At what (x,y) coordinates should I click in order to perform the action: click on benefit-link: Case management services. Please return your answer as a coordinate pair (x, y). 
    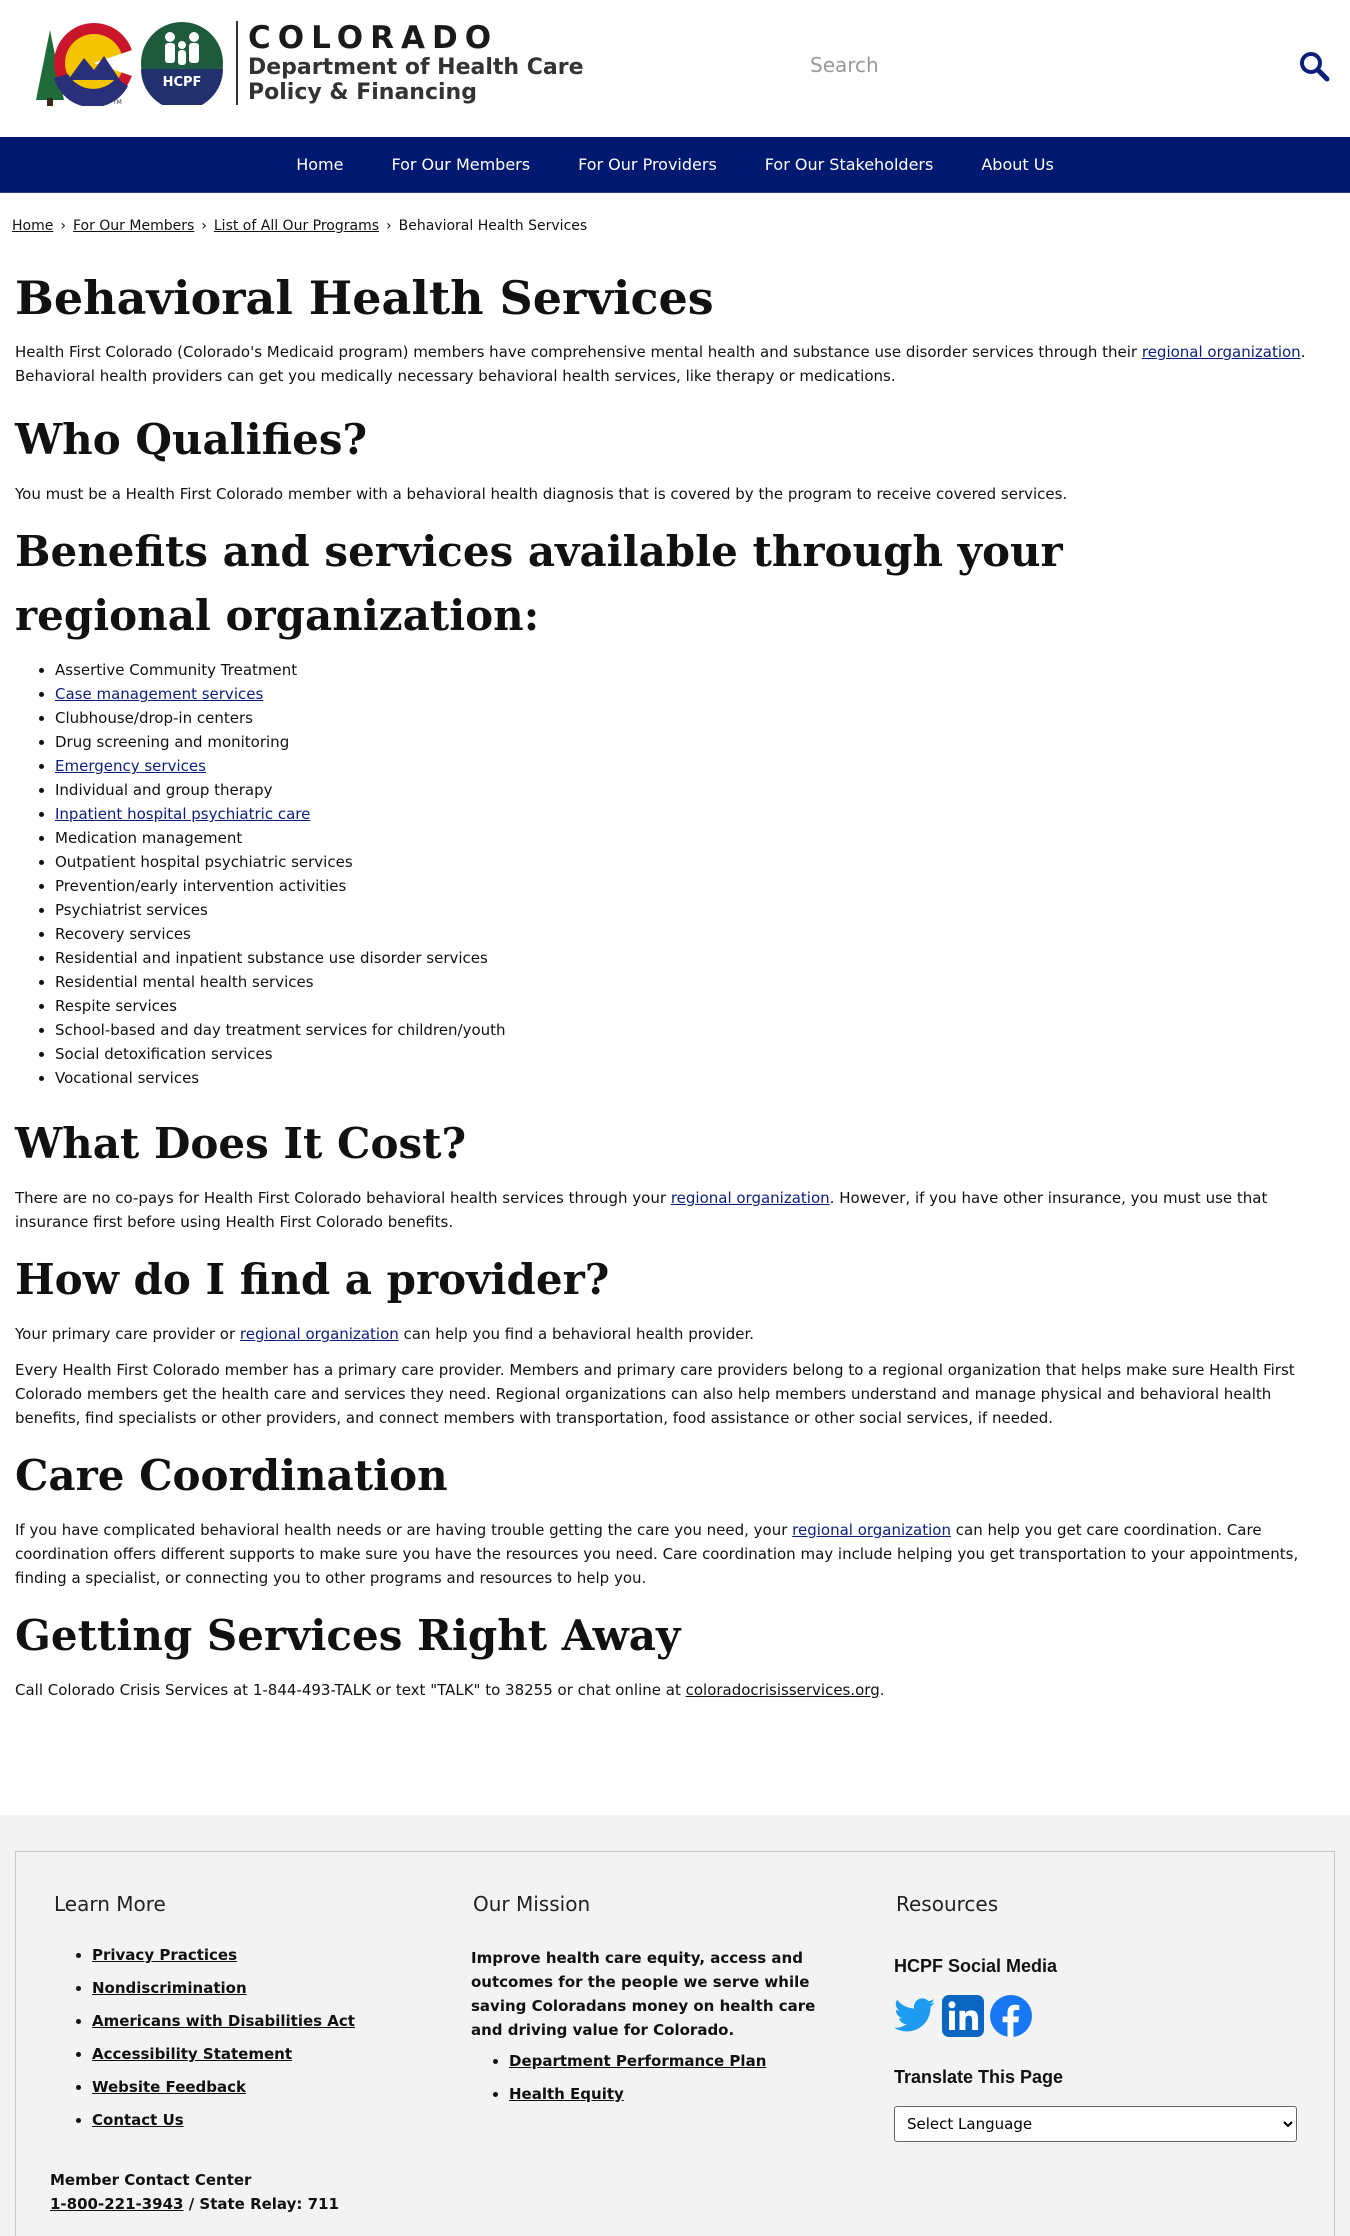
    Looking at the image, I should click on (159, 694).